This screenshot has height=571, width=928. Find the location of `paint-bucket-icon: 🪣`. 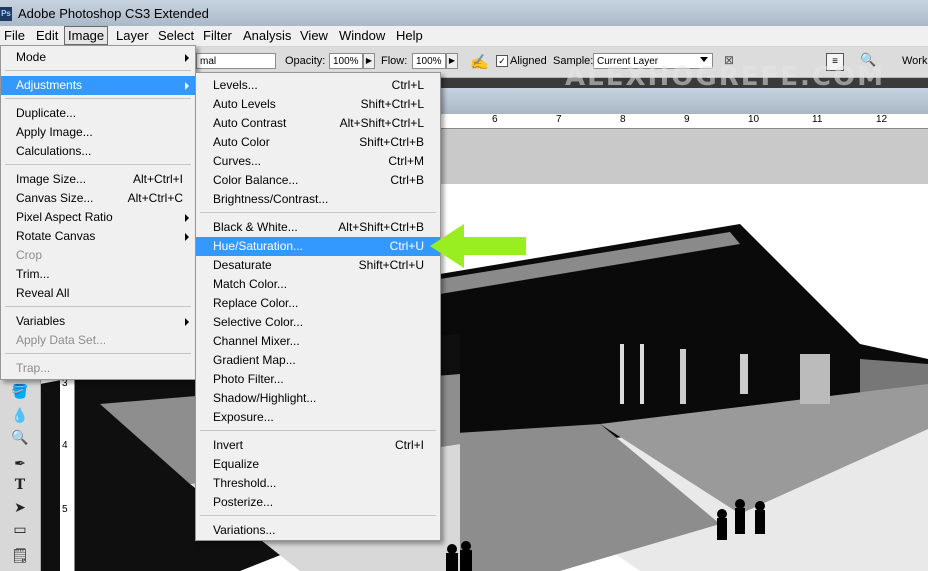

paint-bucket-icon: 🪣 is located at coordinates (20, 391).